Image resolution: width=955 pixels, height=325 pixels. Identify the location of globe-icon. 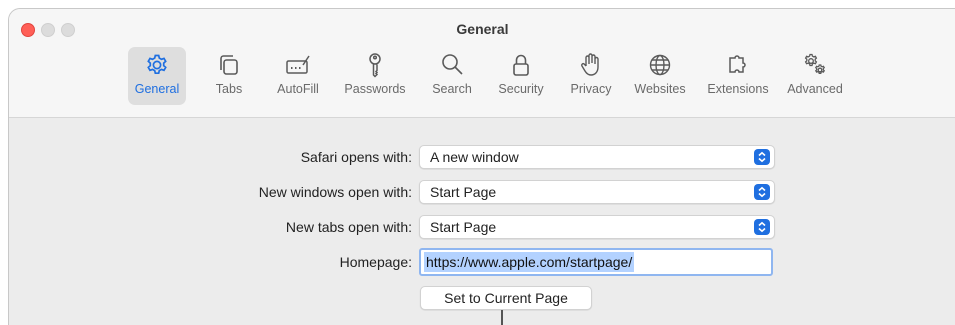
(660, 65).